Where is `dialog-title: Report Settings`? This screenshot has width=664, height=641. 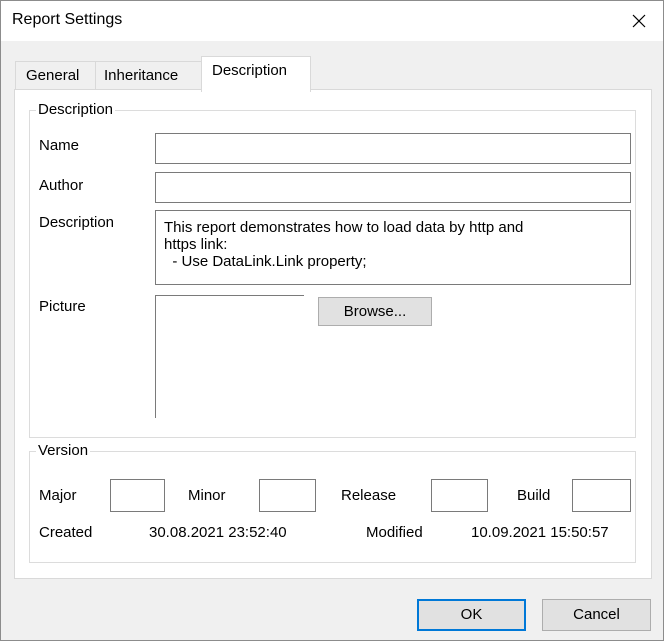 dialog-title: Report Settings is located at coordinates (67, 19).